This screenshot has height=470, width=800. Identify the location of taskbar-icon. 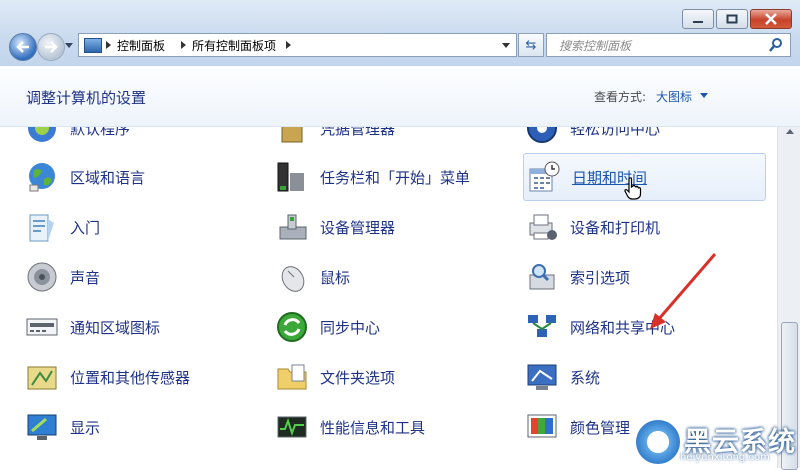
(290, 177).